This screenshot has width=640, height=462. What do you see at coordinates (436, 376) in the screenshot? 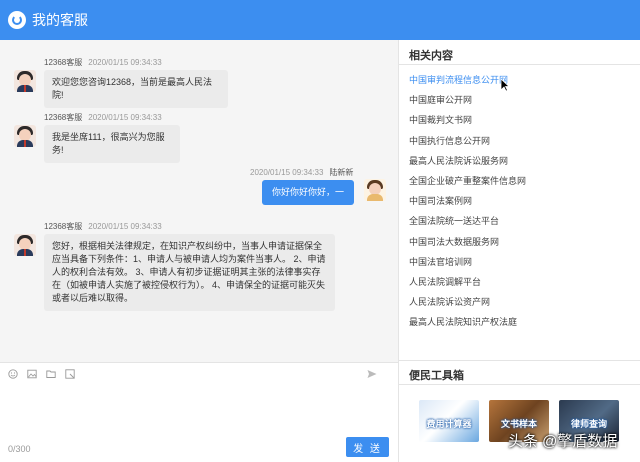
I see `toolbox-title: 便民工具箱` at bounding box center [436, 376].